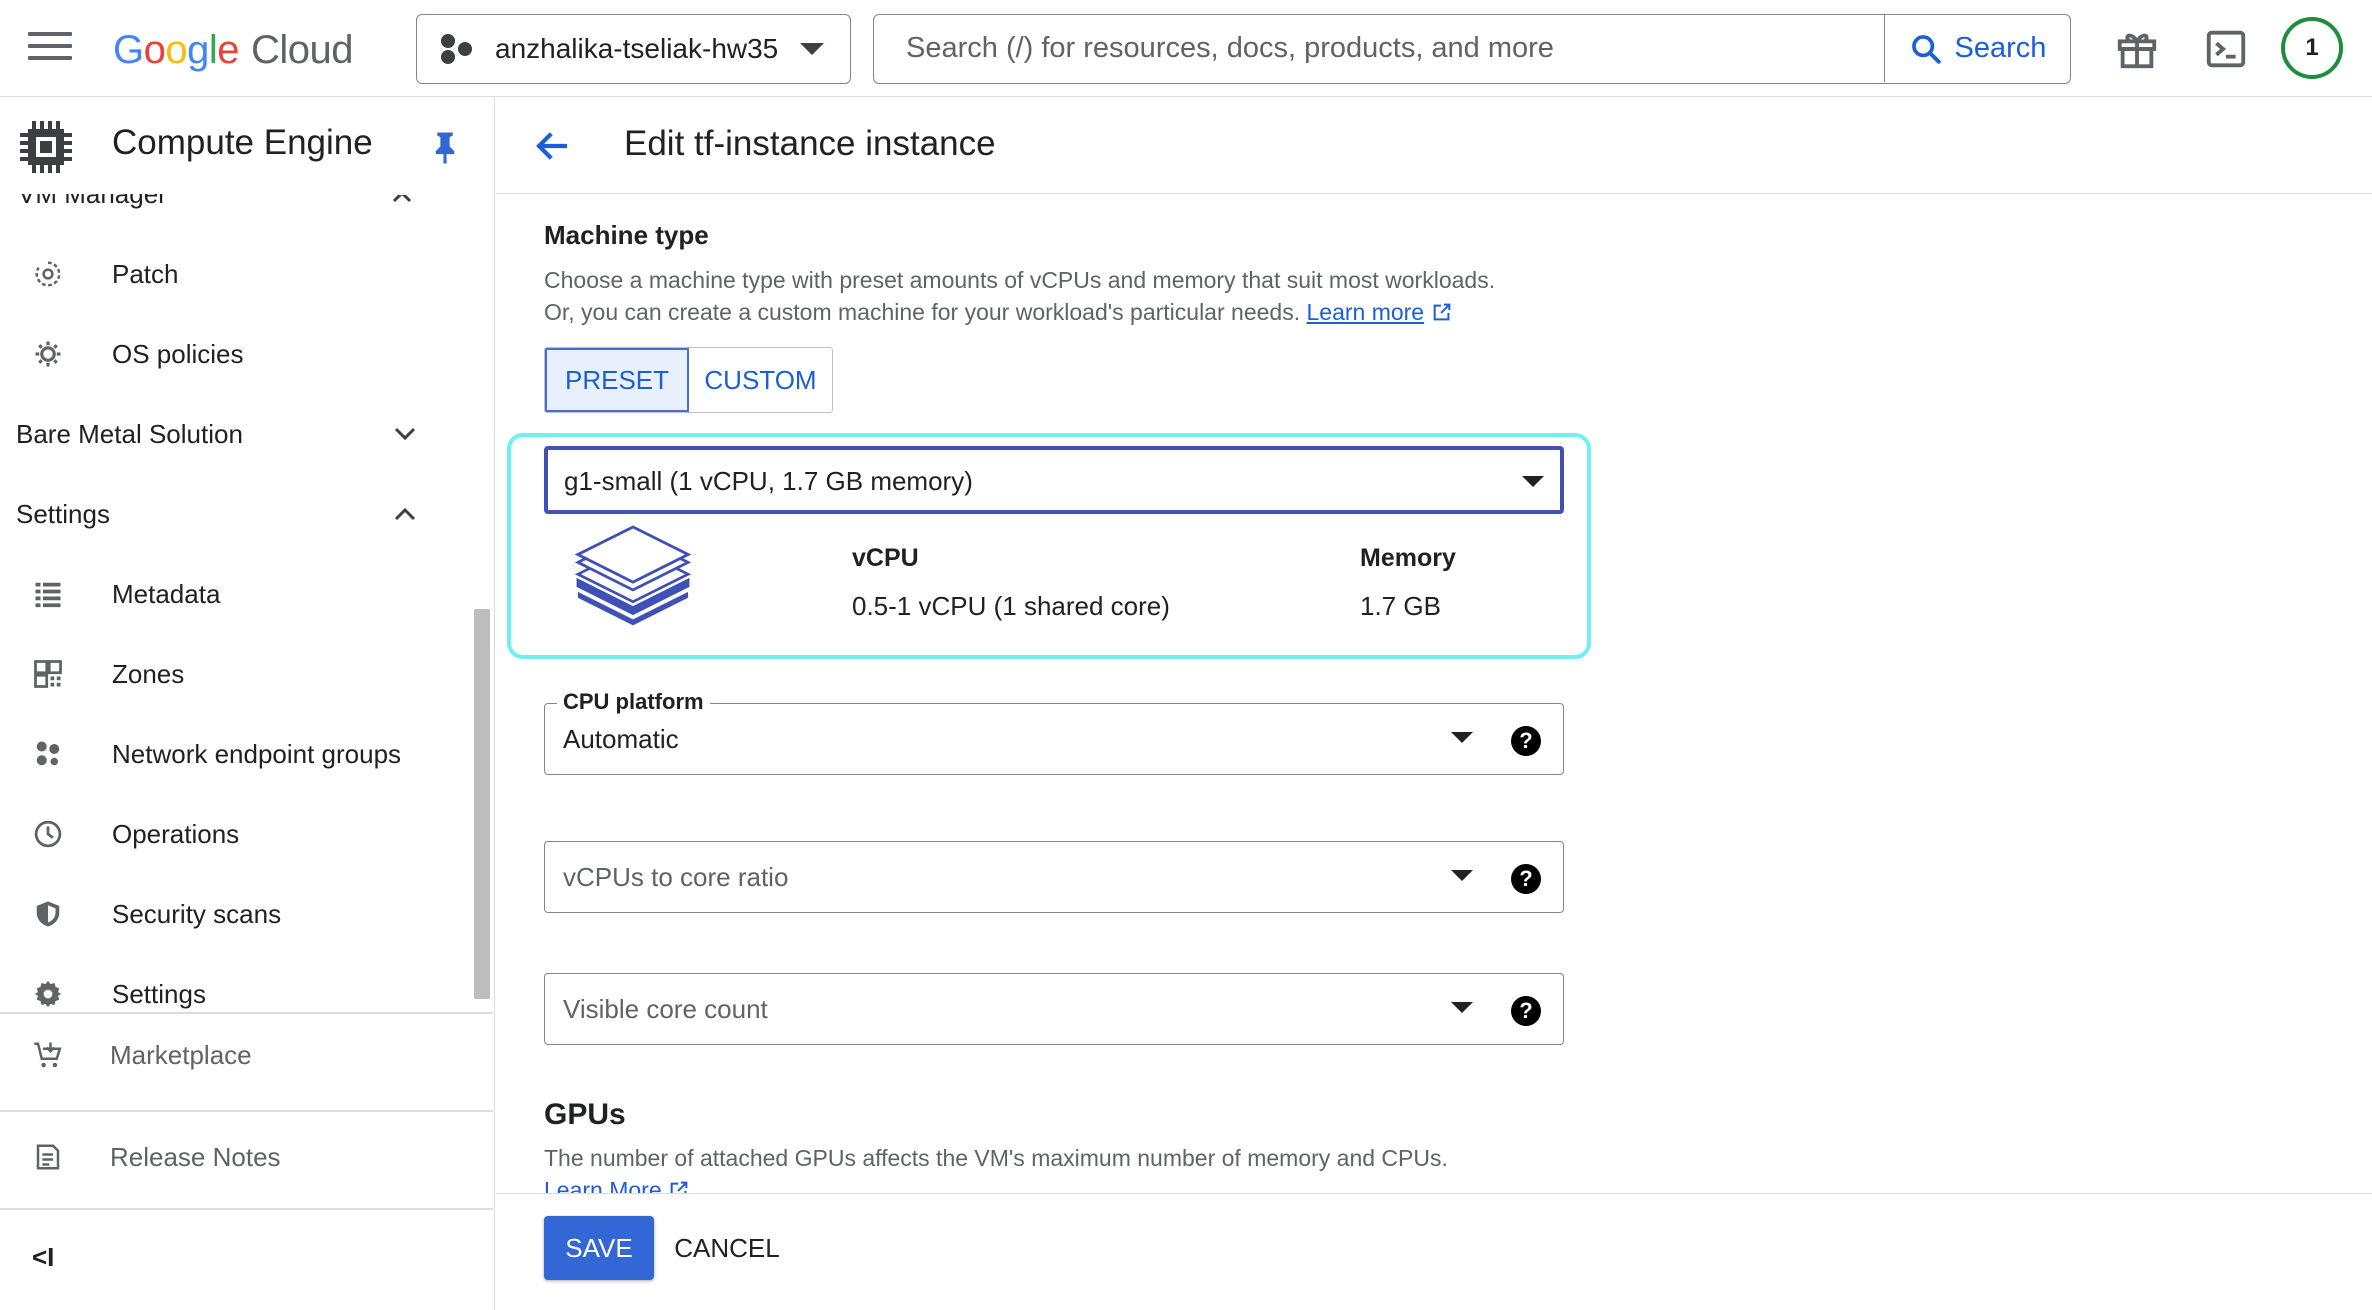 Image resolution: width=2372 pixels, height=1310 pixels. What do you see at coordinates (48, 914) in the screenshot?
I see `shield-icon` at bounding box center [48, 914].